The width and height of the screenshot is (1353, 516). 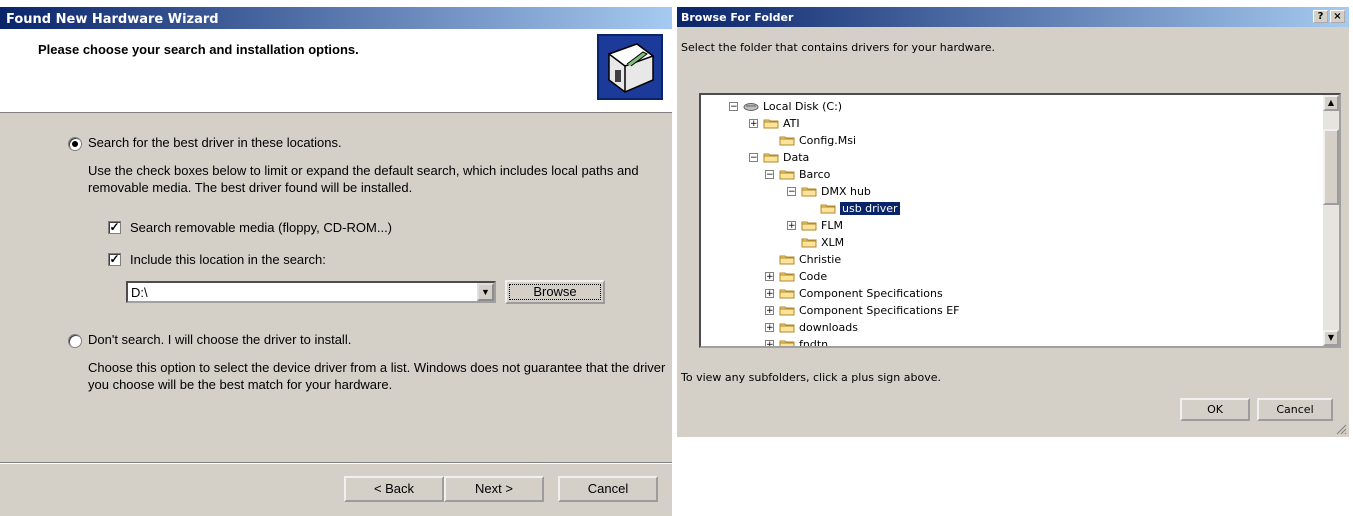 What do you see at coordinates (828, 327) in the screenshot?
I see `tree-item-label: downloads` at bounding box center [828, 327].